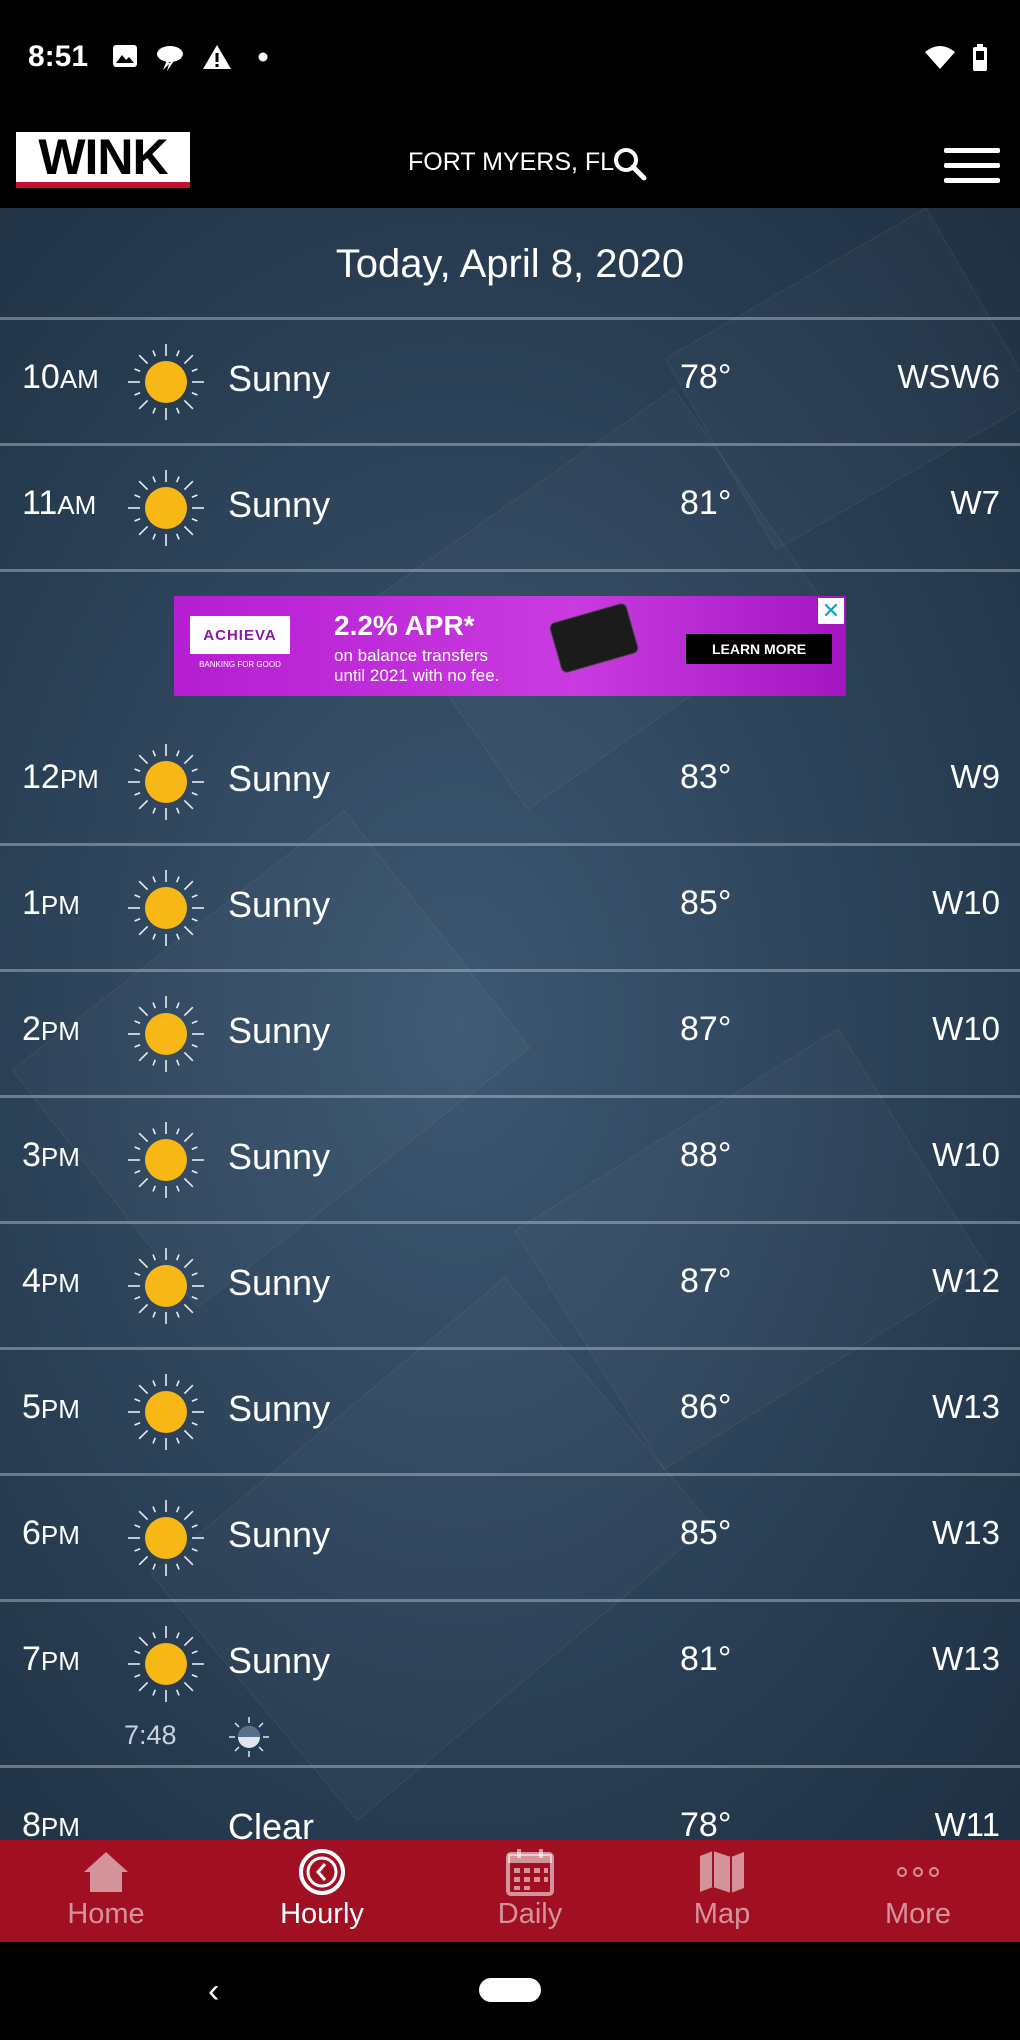 This screenshot has width=1020, height=2040. Describe the element at coordinates (918, 1914) in the screenshot. I see `nav-more-label: More` at that location.